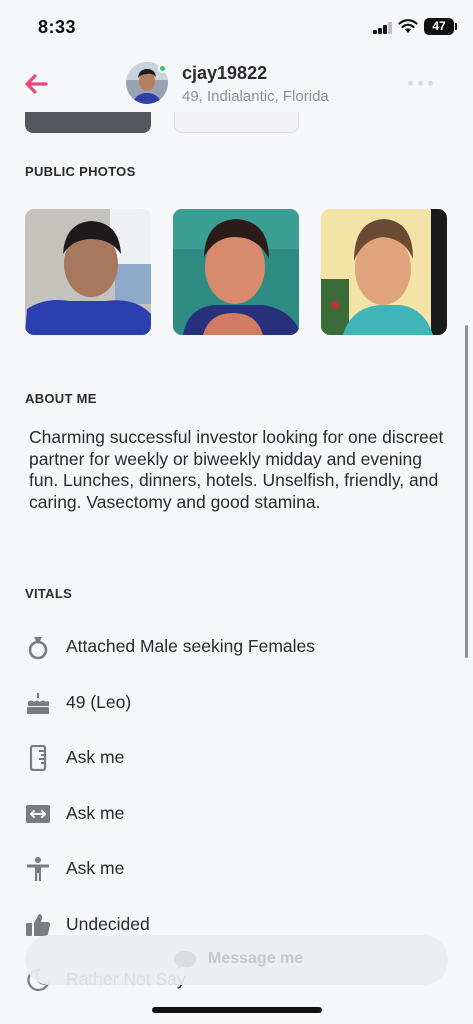 The height and width of the screenshot is (1024, 473). What do you see at coordinates (421, 83) in the screenshot?
I see `more-options-icon` at bounding box center [421, 83].